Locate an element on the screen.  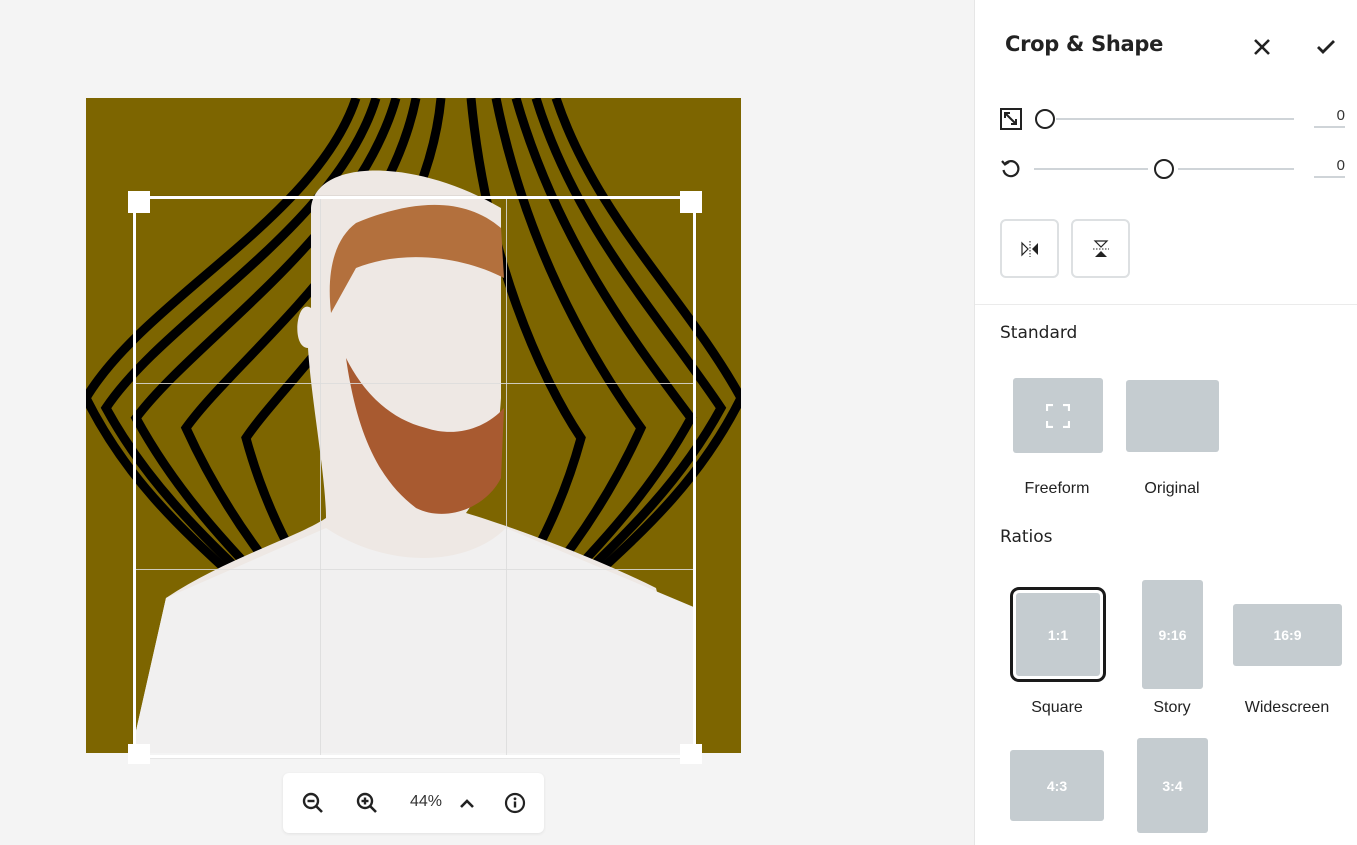
flip-horizontal-button is located at coordinates (1029, 248).